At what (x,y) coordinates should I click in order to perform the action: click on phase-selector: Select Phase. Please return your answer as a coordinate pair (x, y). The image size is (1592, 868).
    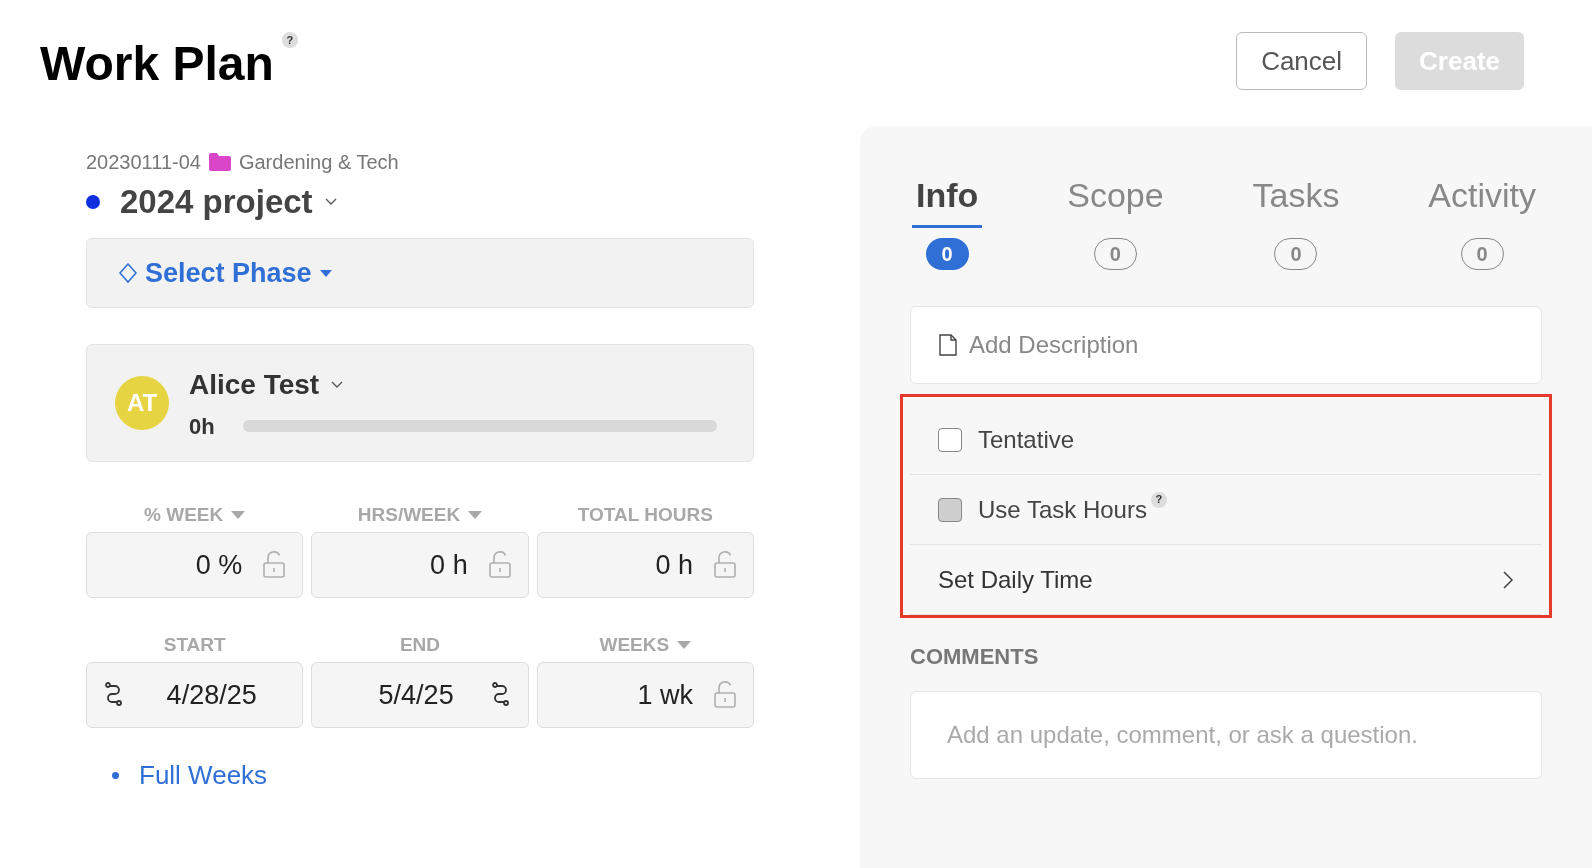
    Looking at the image, I should click on (420, 273).